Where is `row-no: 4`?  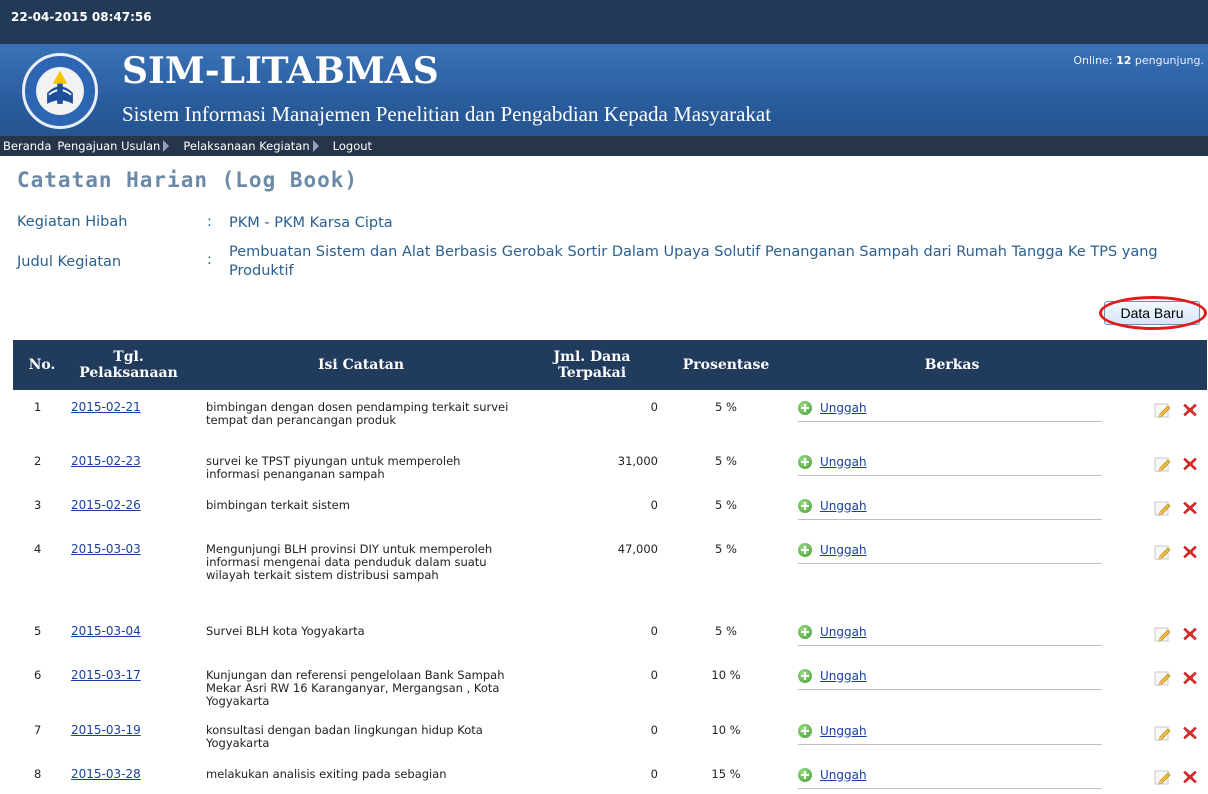
row-no: 4 is located at coordinates (38, 549).